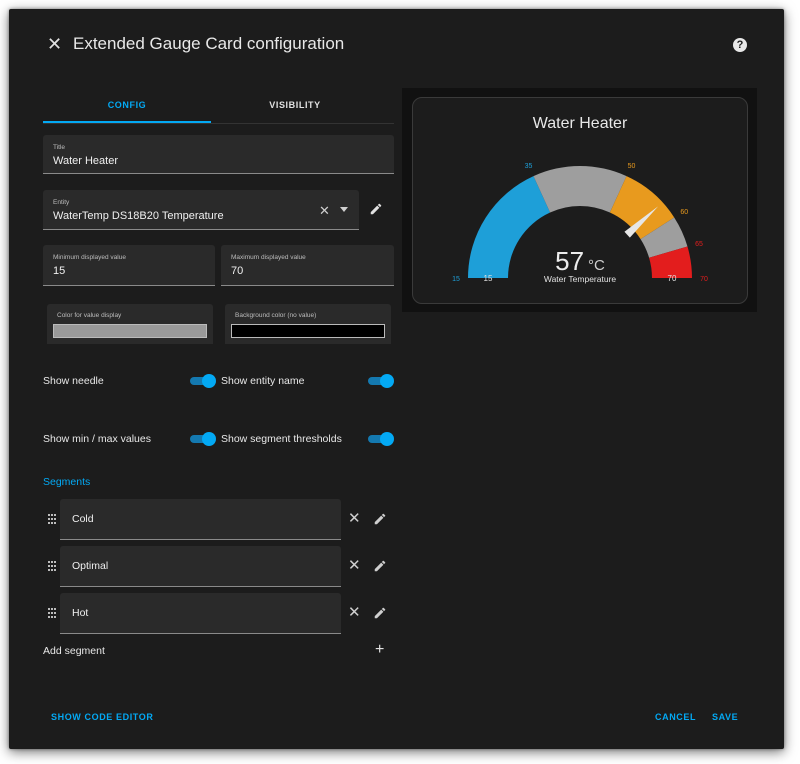  Describe the element at coordinates (218, 154) in the screenshot. I see `title-field: Title Water Heater` at that location.